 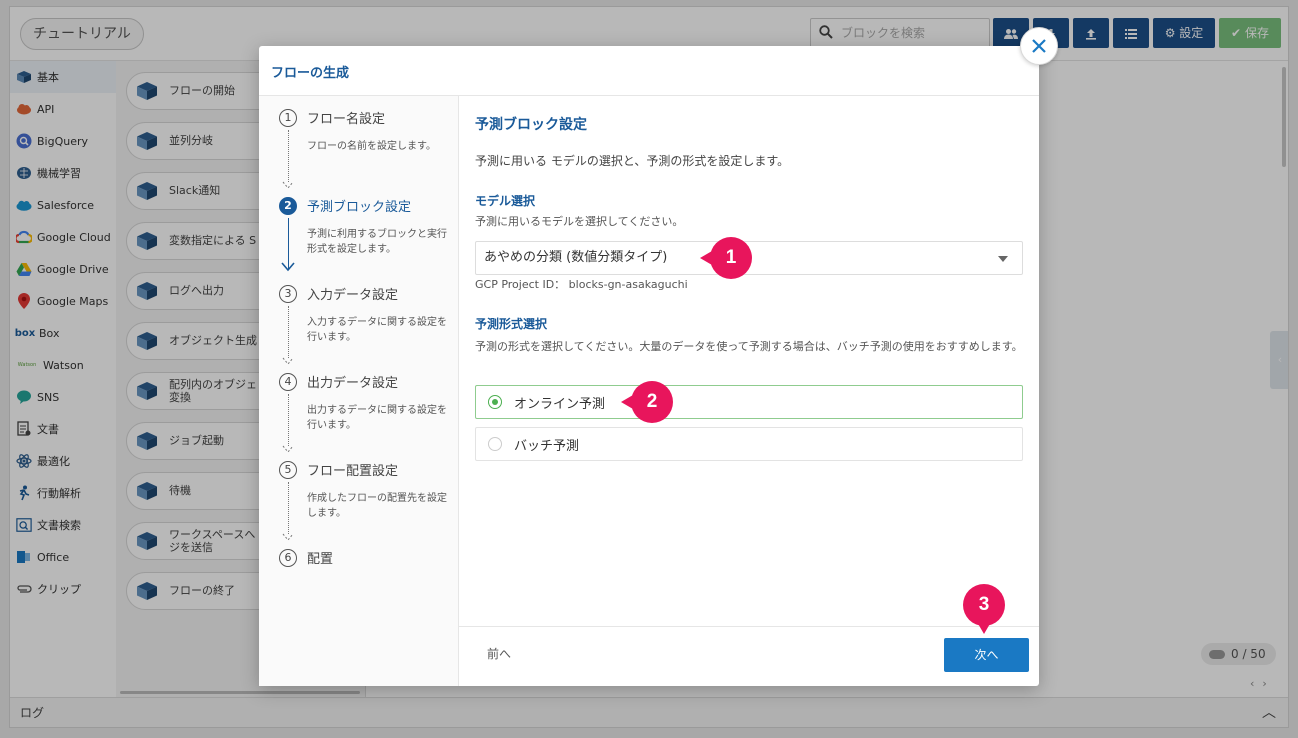 I want to click on step-description: 予測に利用するブロックと実行形式を設定します。, so click(x=377, y=242).